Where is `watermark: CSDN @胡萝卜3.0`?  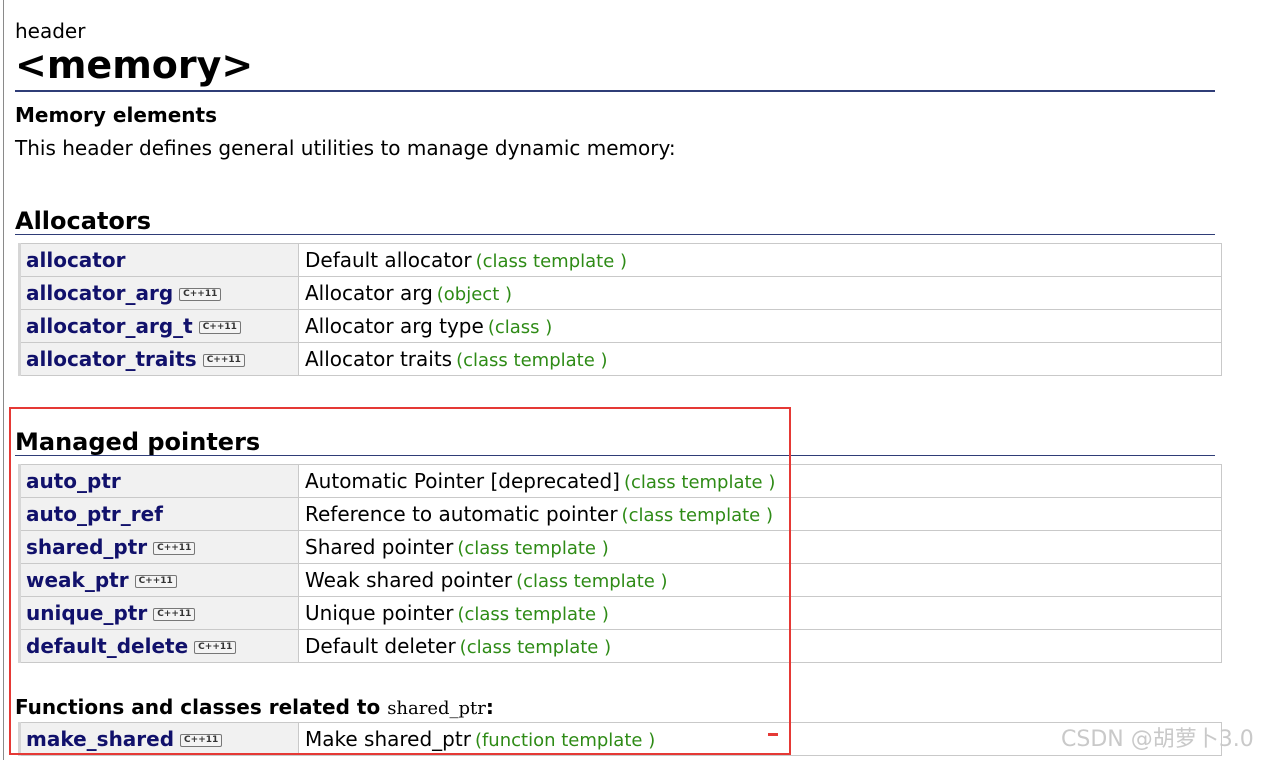 watermark: CSDN @胡萝卜3.0 is located at coordinates (1157, 739).